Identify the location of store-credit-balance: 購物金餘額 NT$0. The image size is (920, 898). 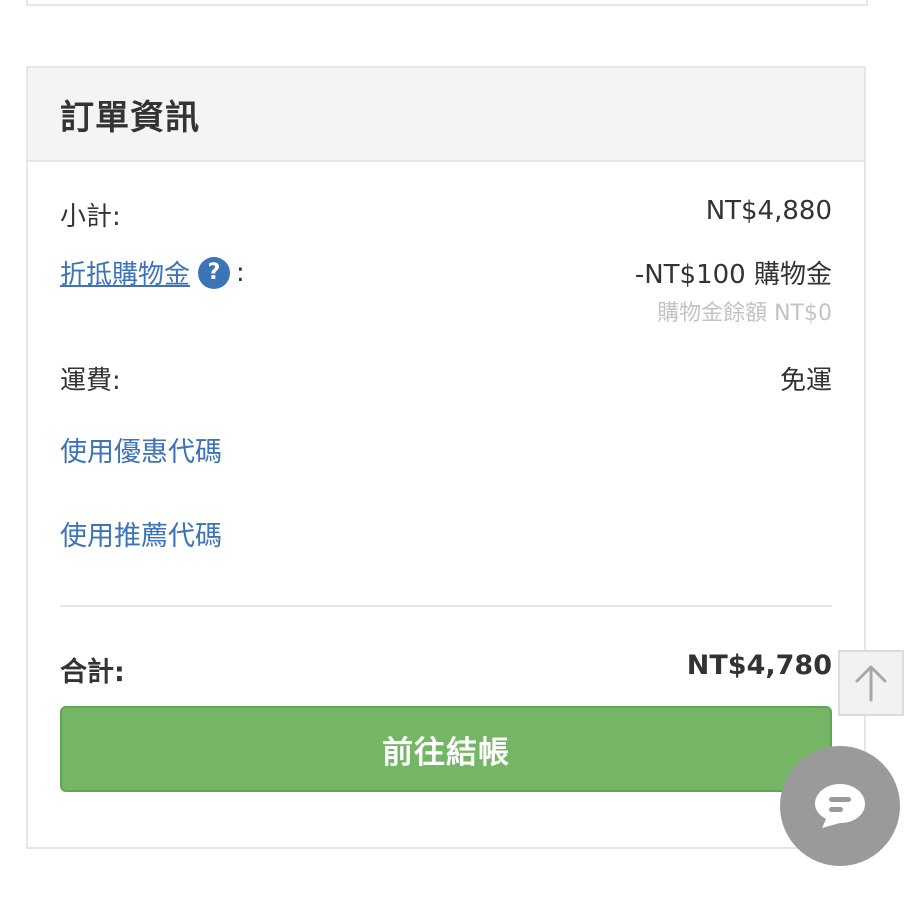
(744, 313).